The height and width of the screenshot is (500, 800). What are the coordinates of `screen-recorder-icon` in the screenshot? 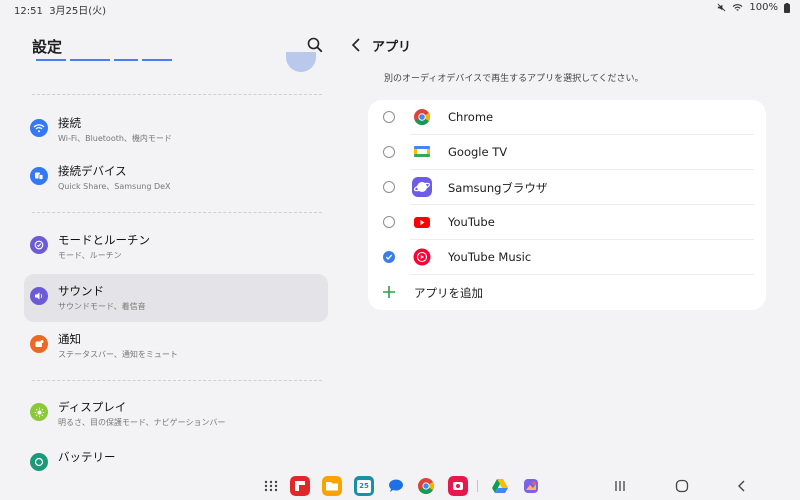 It's located at (458, 486).